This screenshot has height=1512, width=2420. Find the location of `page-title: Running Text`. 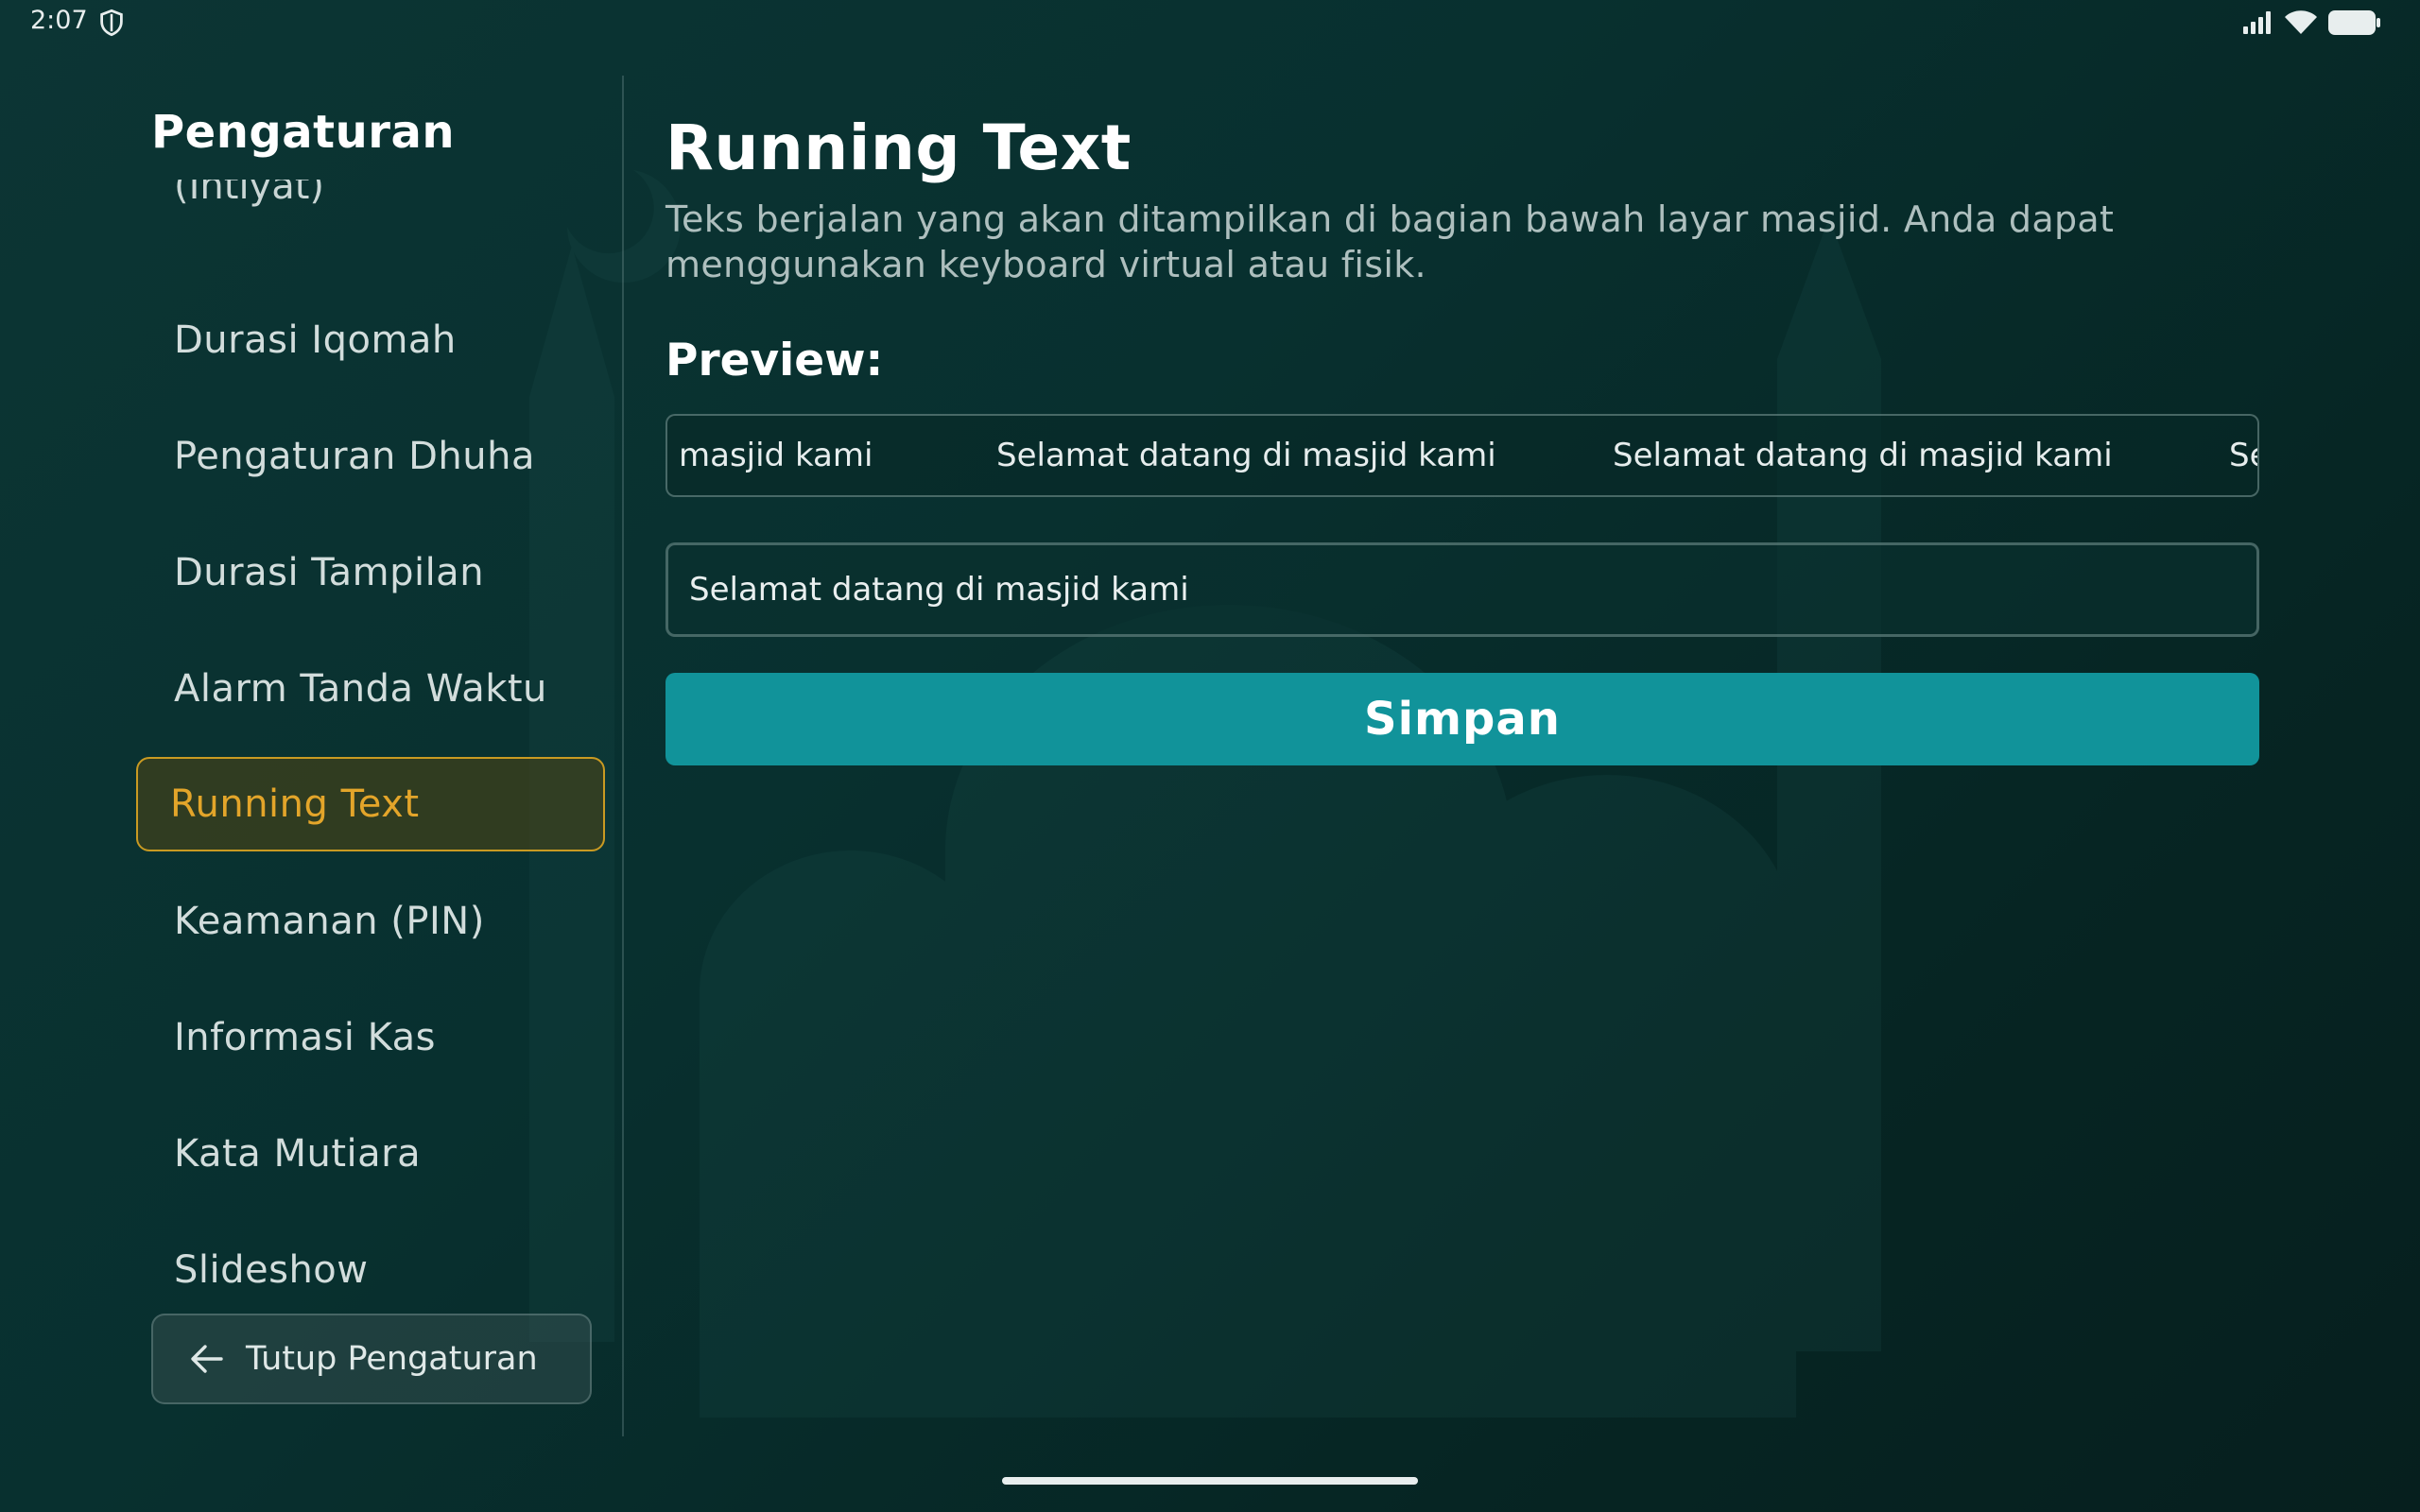

page-title: Running Text is located at coordinates (899, 148).